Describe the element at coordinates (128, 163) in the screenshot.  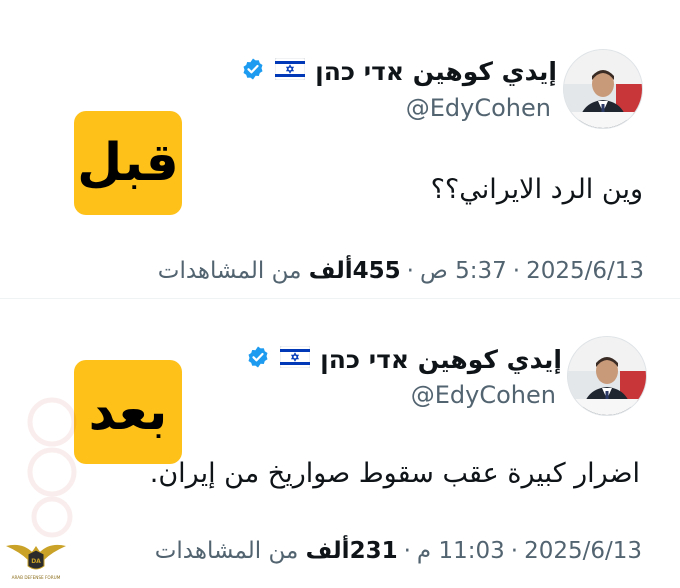
I see `before-label-badge: قبل` at that location.